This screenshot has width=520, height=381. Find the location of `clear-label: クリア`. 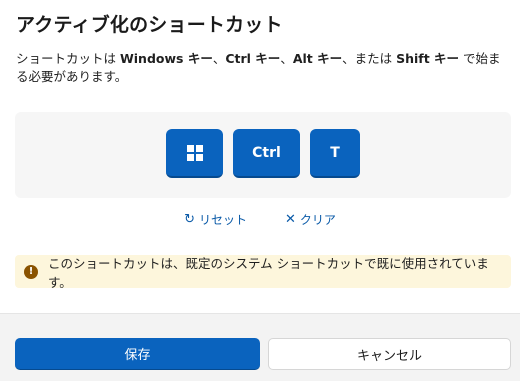

clear-label: クリア is located at coordinates (317, 220).